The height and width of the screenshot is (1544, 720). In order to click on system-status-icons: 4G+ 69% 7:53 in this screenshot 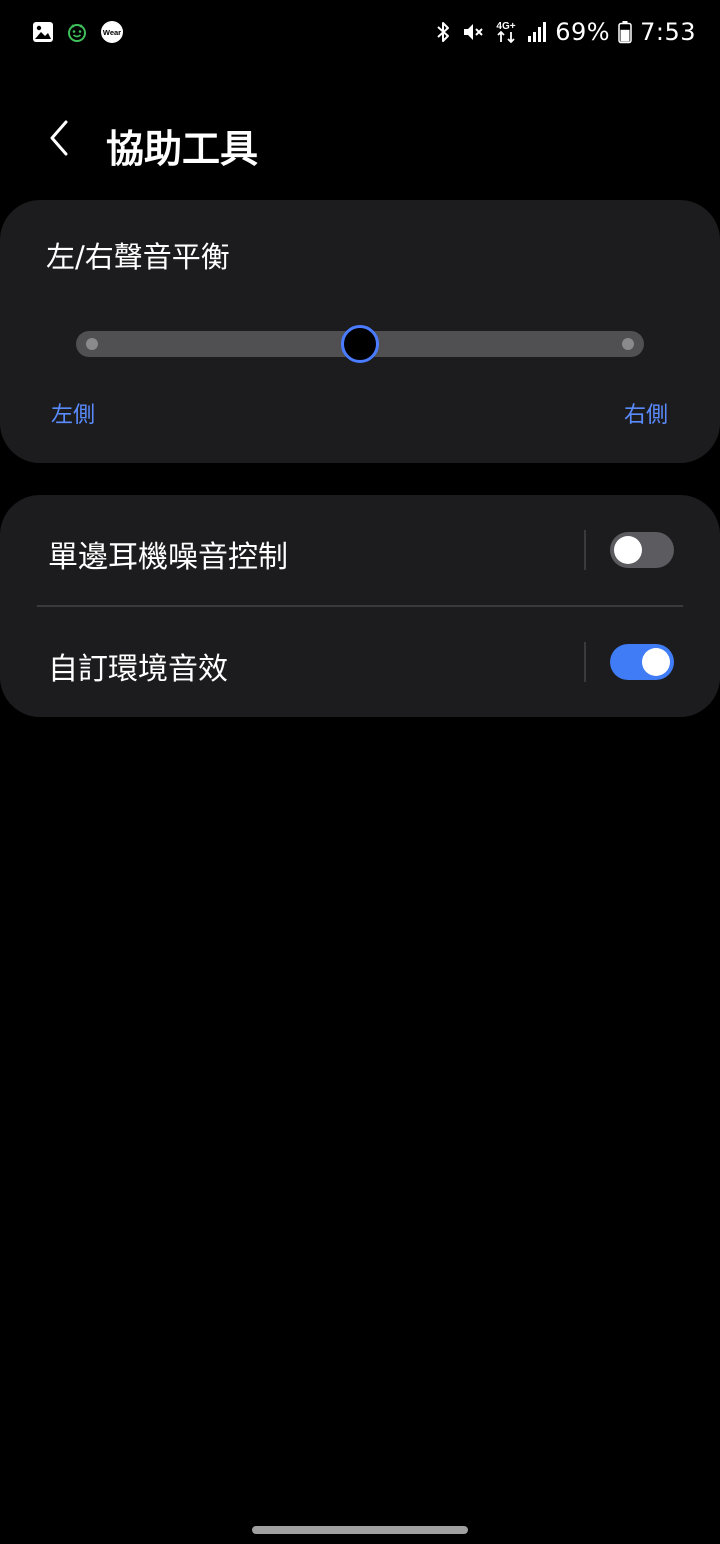, I will do `click(564, 32)`.